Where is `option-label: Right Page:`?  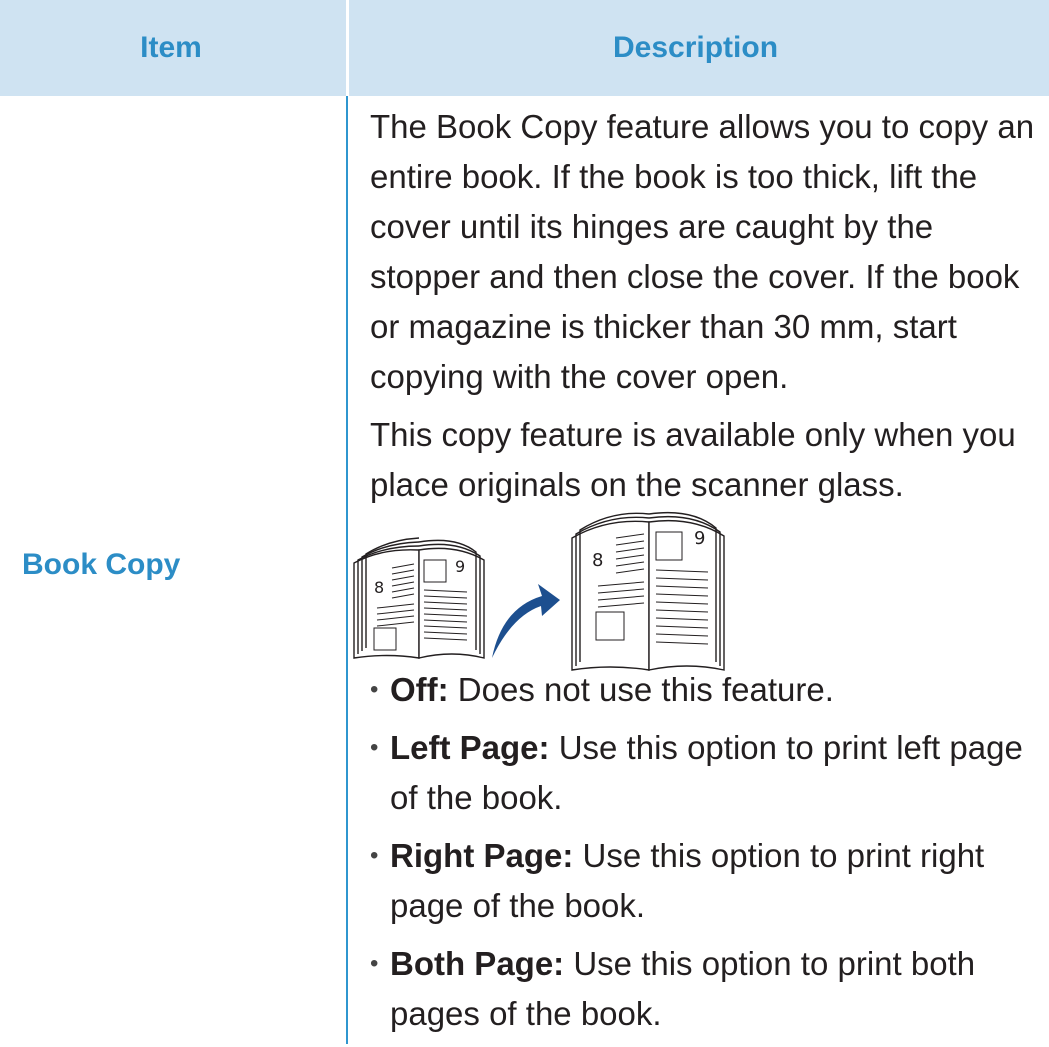 option-label: Right Page: is located at coordinates (482, 855).